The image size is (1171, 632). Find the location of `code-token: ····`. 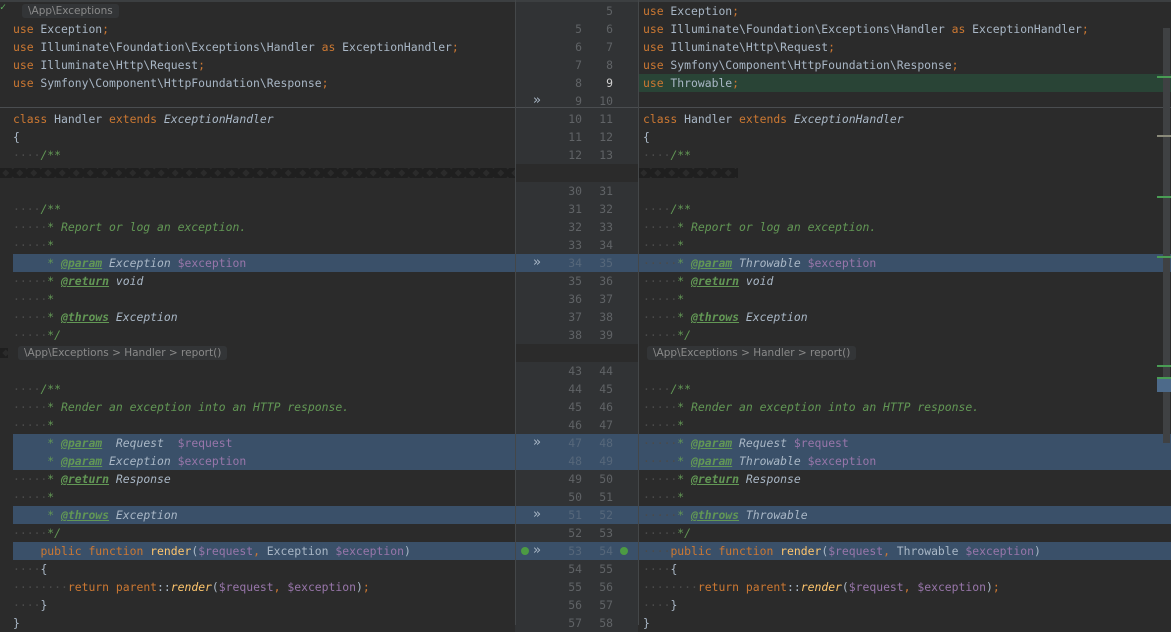

code-token: ···· is located at coordinates (27, 569).